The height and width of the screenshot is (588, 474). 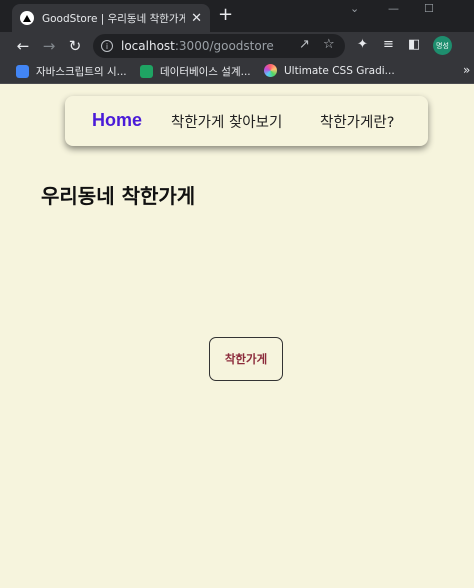 I want to click on nav-about-link: 착한가게란?, so click(x=357, y=121).